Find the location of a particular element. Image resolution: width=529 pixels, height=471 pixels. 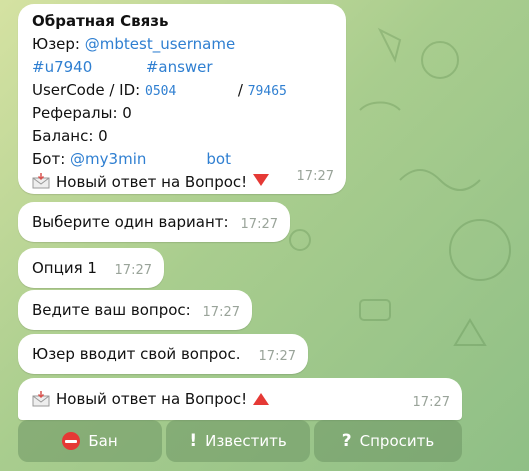

balance-line: Баланс: 0 is located at coordinates (70, 136).